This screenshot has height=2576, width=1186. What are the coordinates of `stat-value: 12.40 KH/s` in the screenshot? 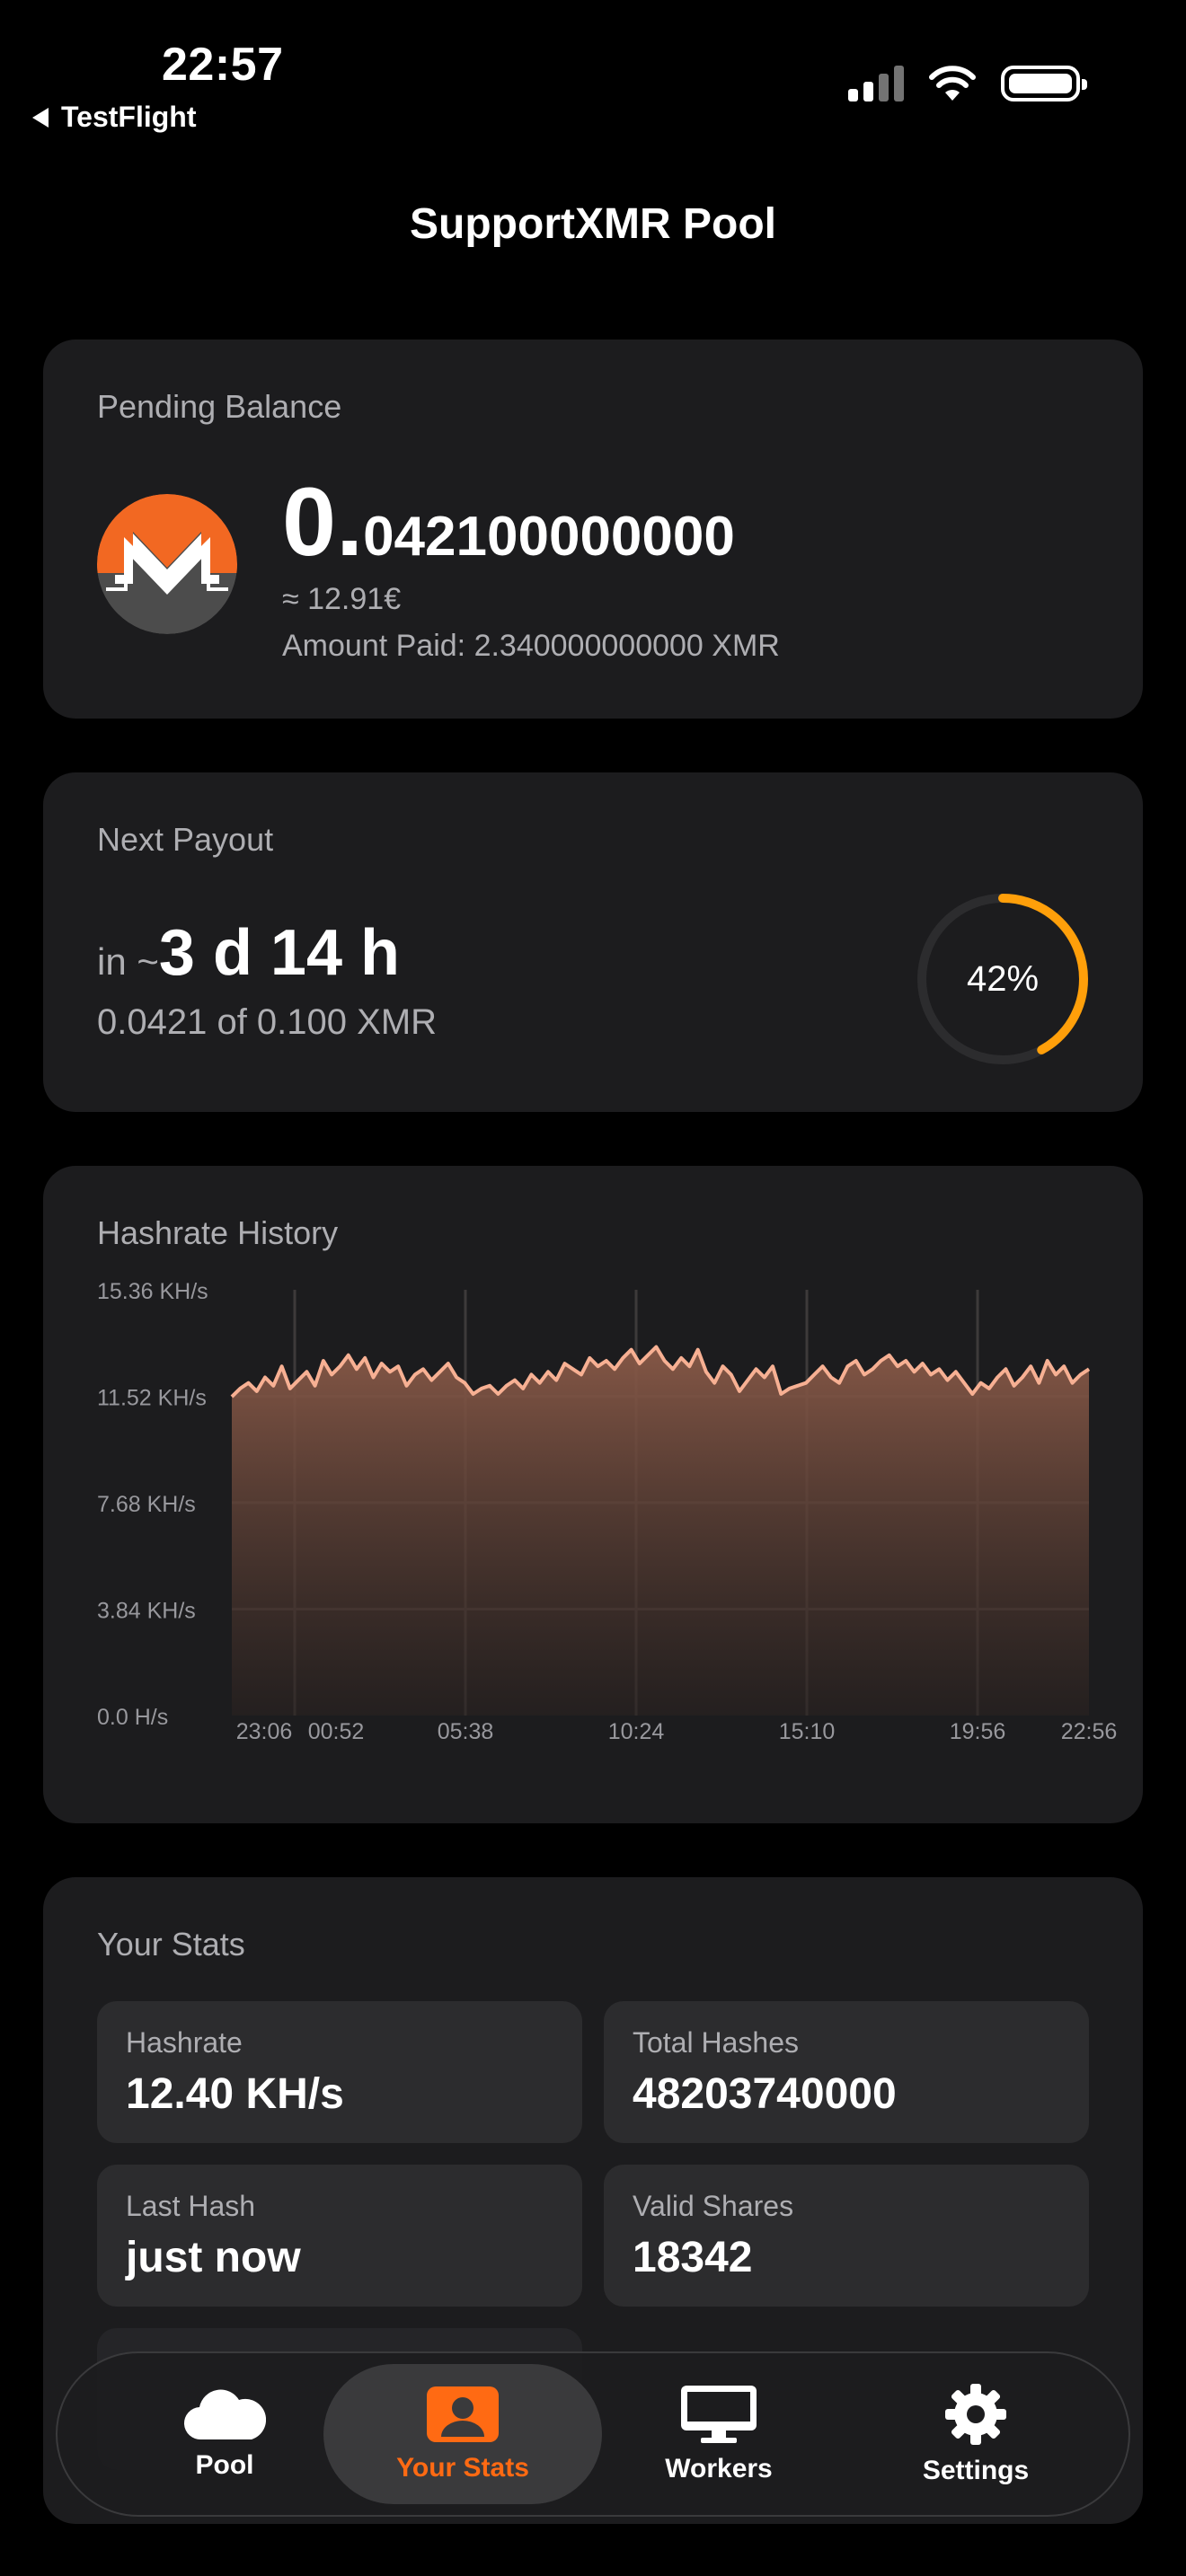 It's located at (235, 2094).